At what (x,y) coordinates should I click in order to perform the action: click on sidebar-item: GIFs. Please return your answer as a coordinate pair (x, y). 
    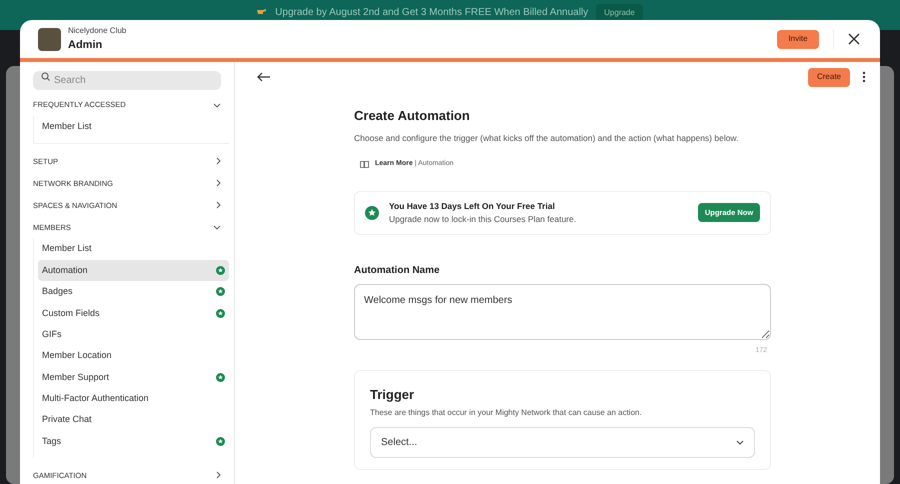
    Looking at the image, I should click on (133, 335).